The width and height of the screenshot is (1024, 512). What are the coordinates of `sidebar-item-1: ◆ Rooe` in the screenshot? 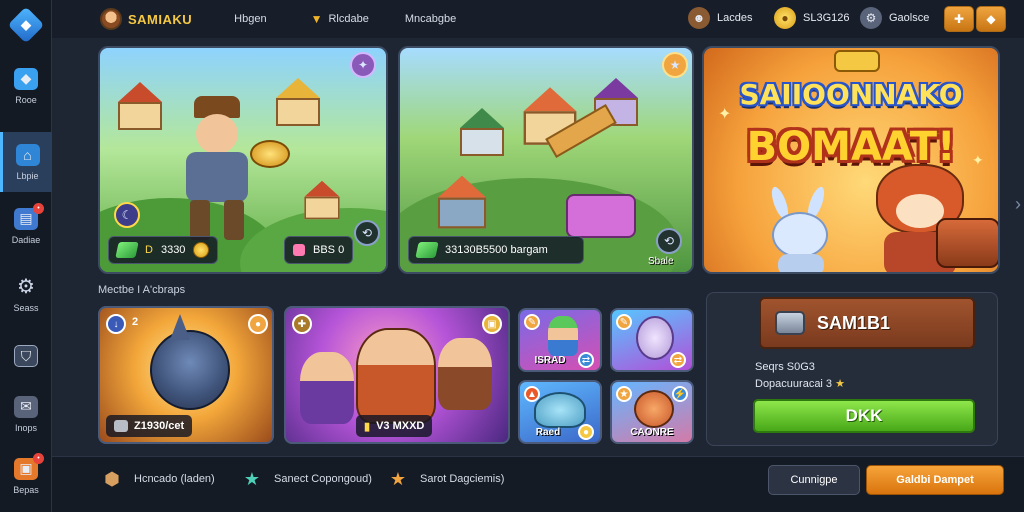 It's located at (26, 86).